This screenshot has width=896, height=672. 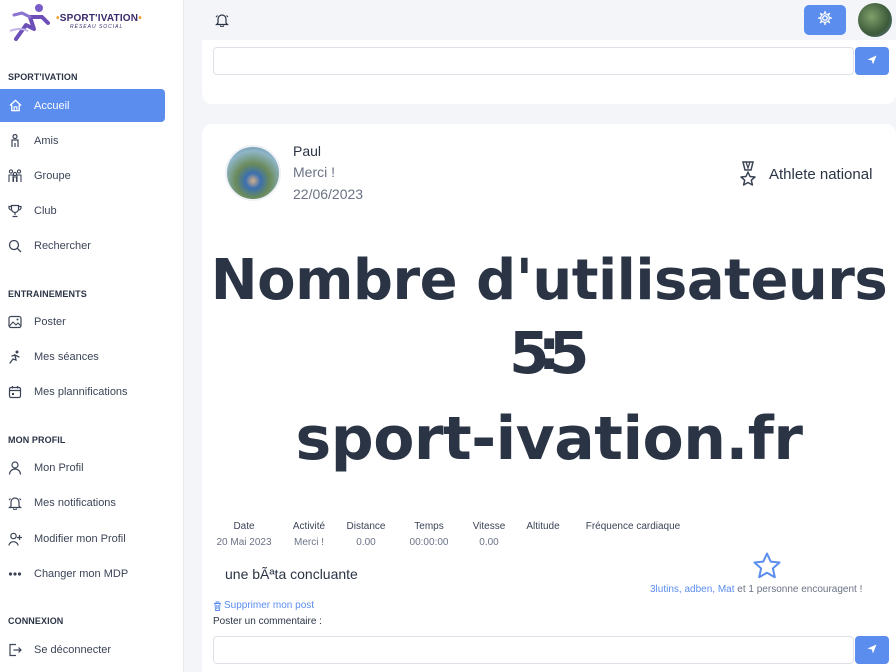 What do you see at coordinates (328, 194) in the screenshot?
I see `post-date: 22/06/2023` at bounding box center [328, 194].